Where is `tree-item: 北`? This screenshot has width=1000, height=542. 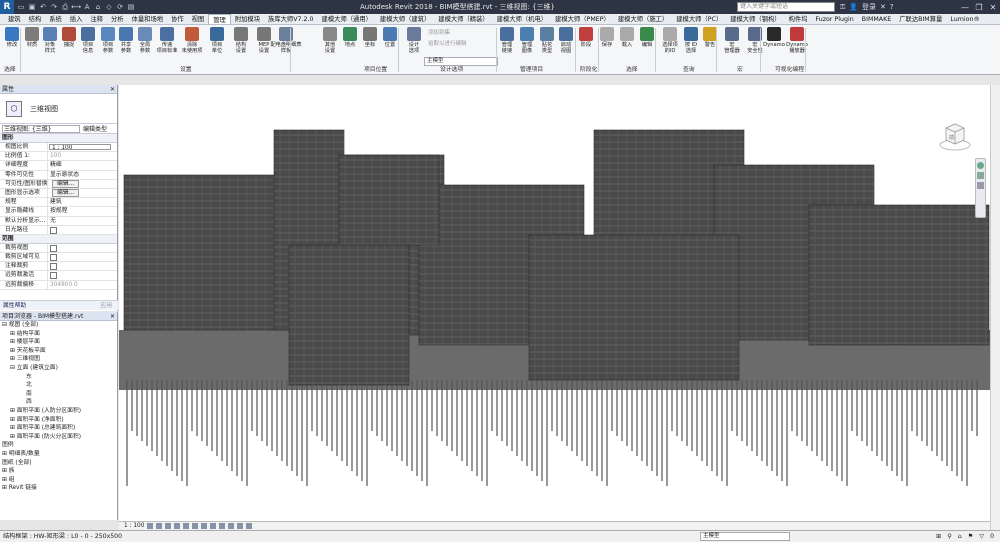 tree-item: 北 is located at coordinates (58, 385).